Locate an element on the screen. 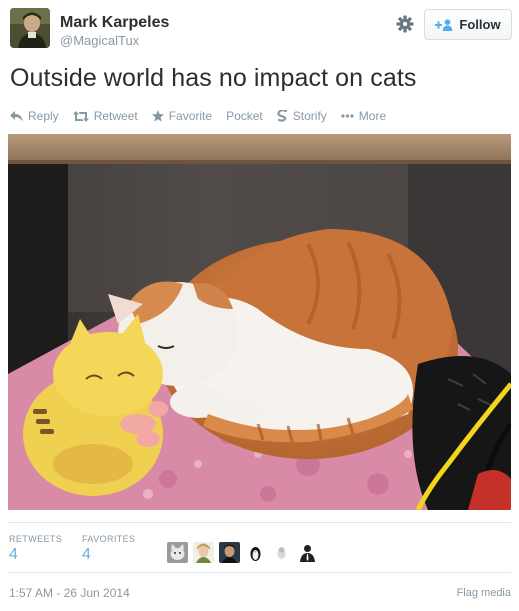 This screenshot has height=611, width=519. tweet-stats: RETWEETS 4 FAVORITES 4 is located at coordinates (260, 549).